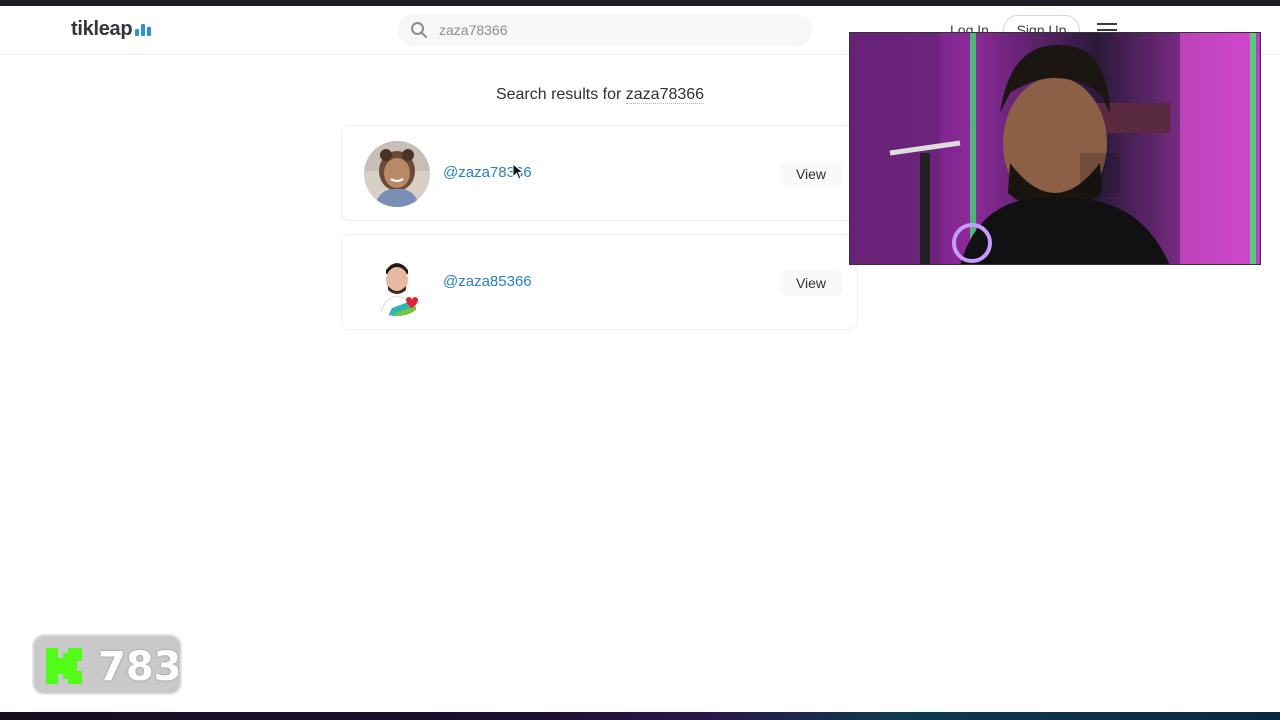 The height and width of the screenshot is (720, 1280). What do you see at coordinates (143, 29) in the screenshot?
I see `bar-chart-icon` at bounding box center [143, 29].